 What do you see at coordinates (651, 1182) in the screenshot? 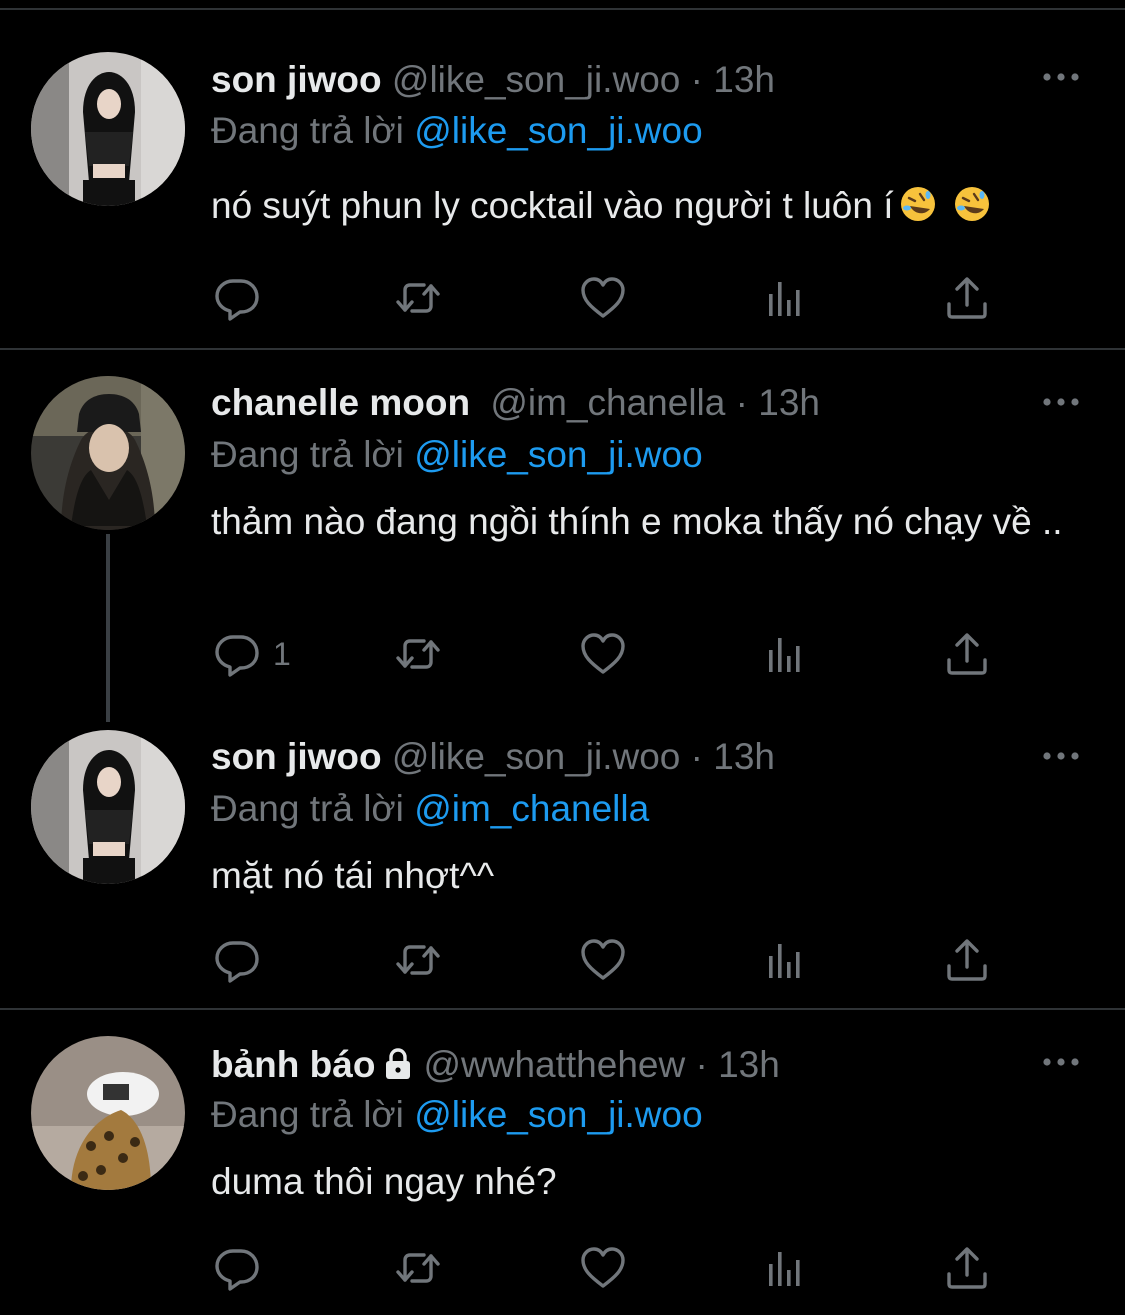
I see `tweet-text: duma thôi ngay nhé?` at bounding box center [651, 1182].